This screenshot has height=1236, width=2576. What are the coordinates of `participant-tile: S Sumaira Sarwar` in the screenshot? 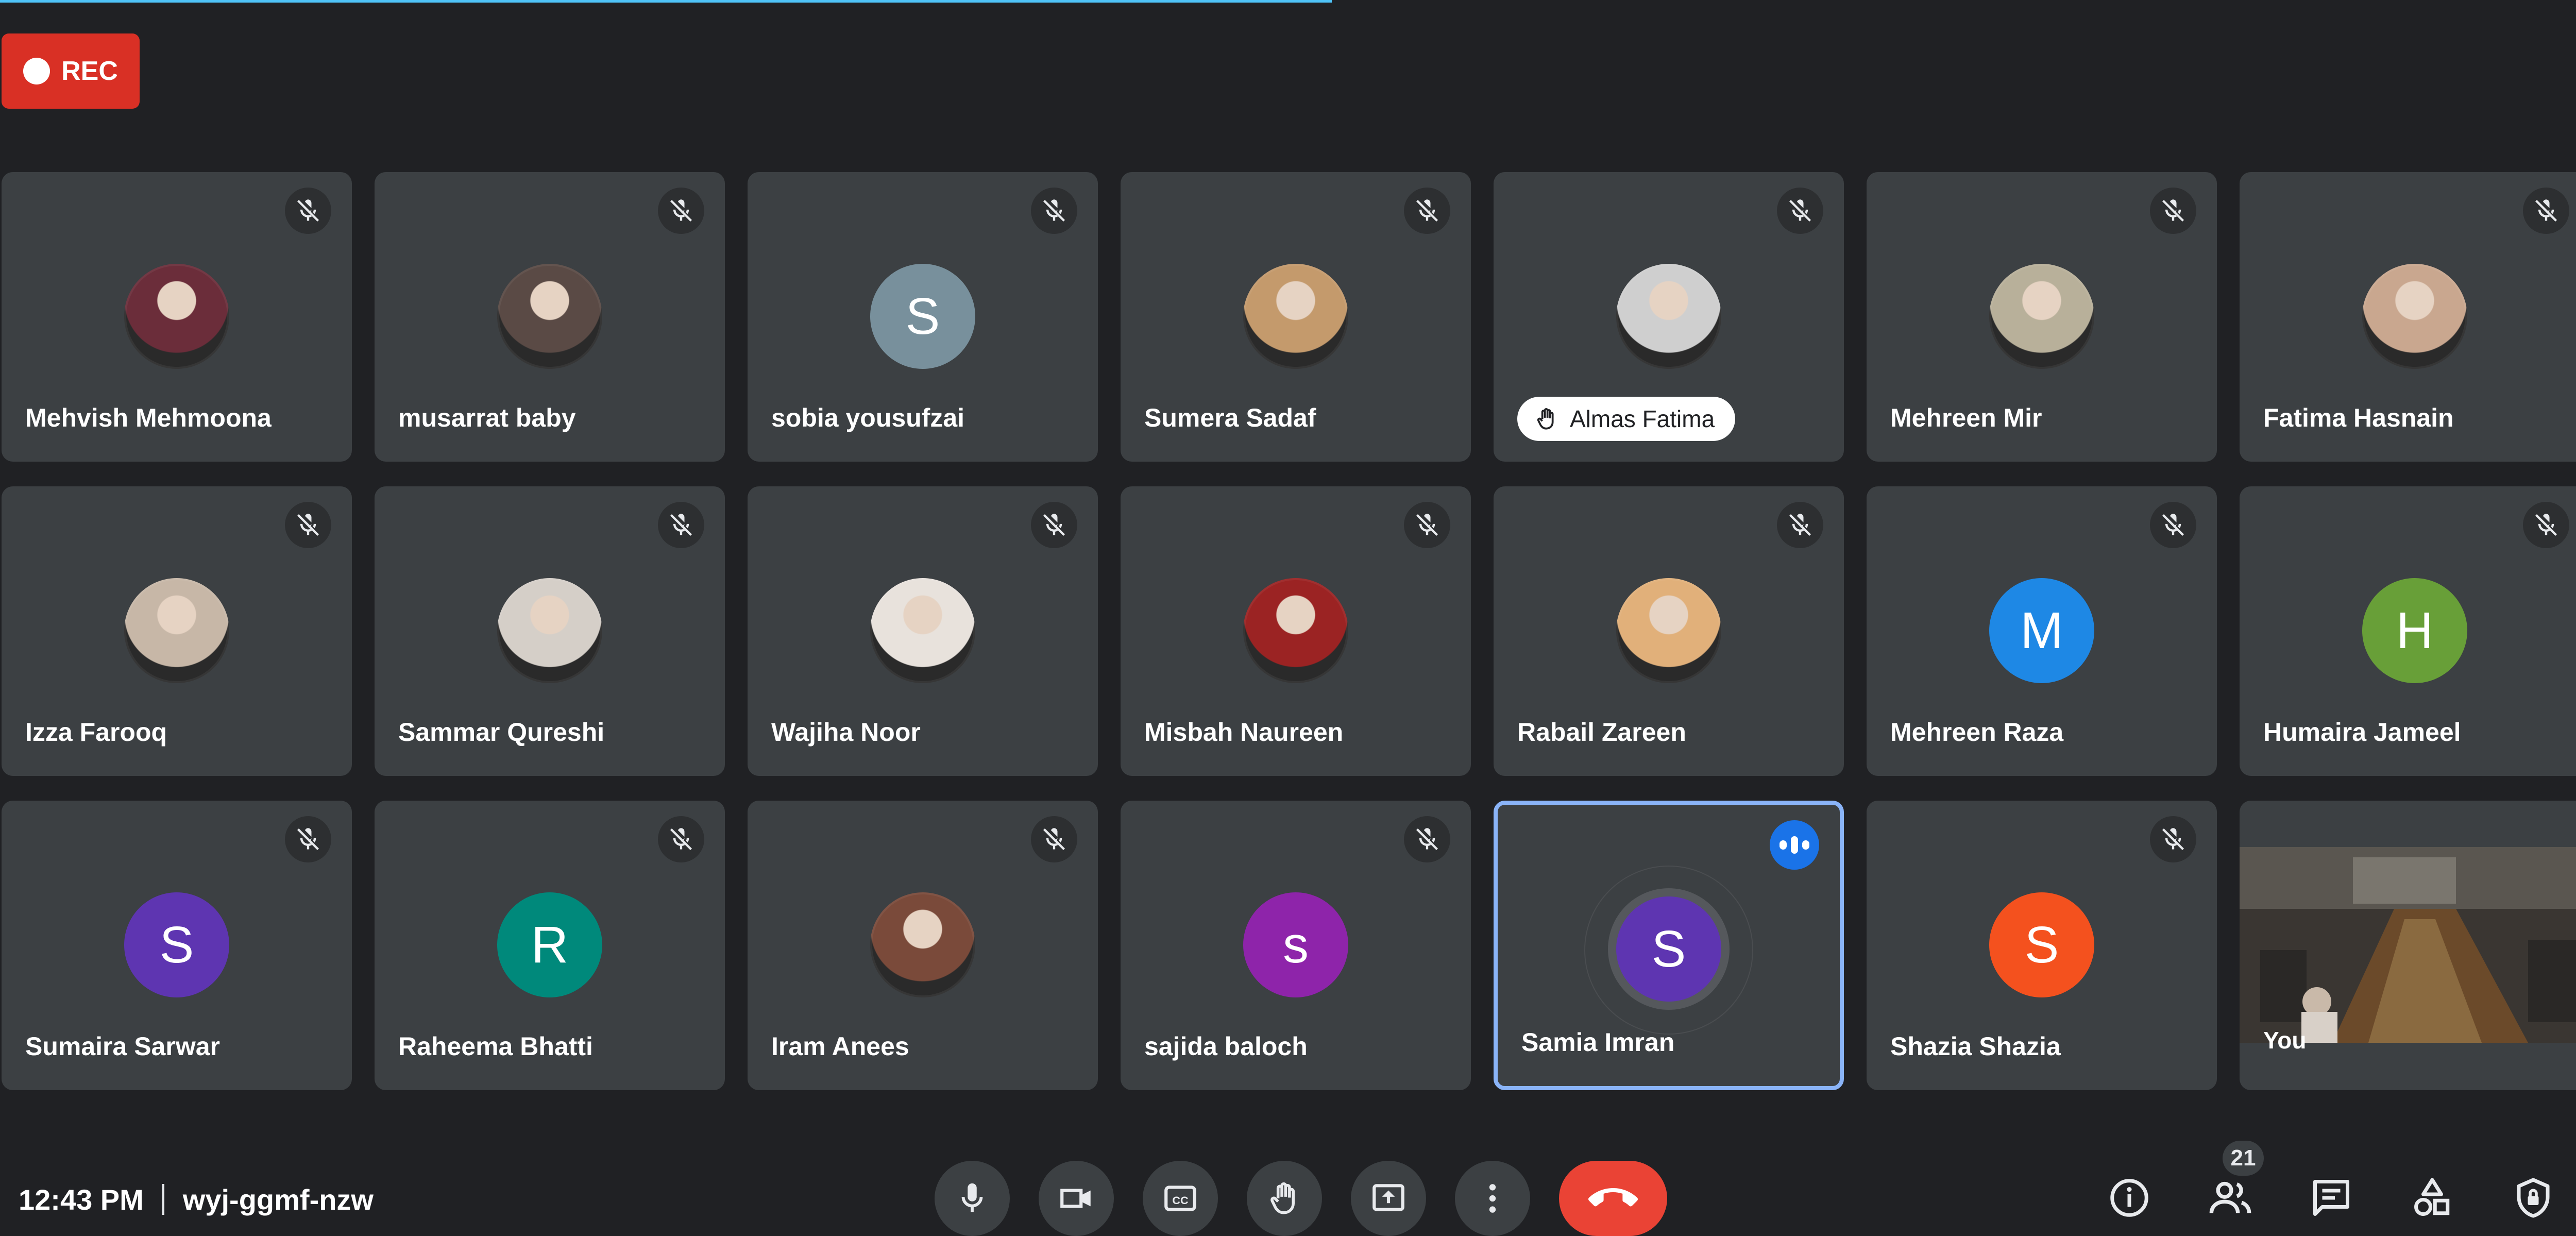 It's located at (177, 946).